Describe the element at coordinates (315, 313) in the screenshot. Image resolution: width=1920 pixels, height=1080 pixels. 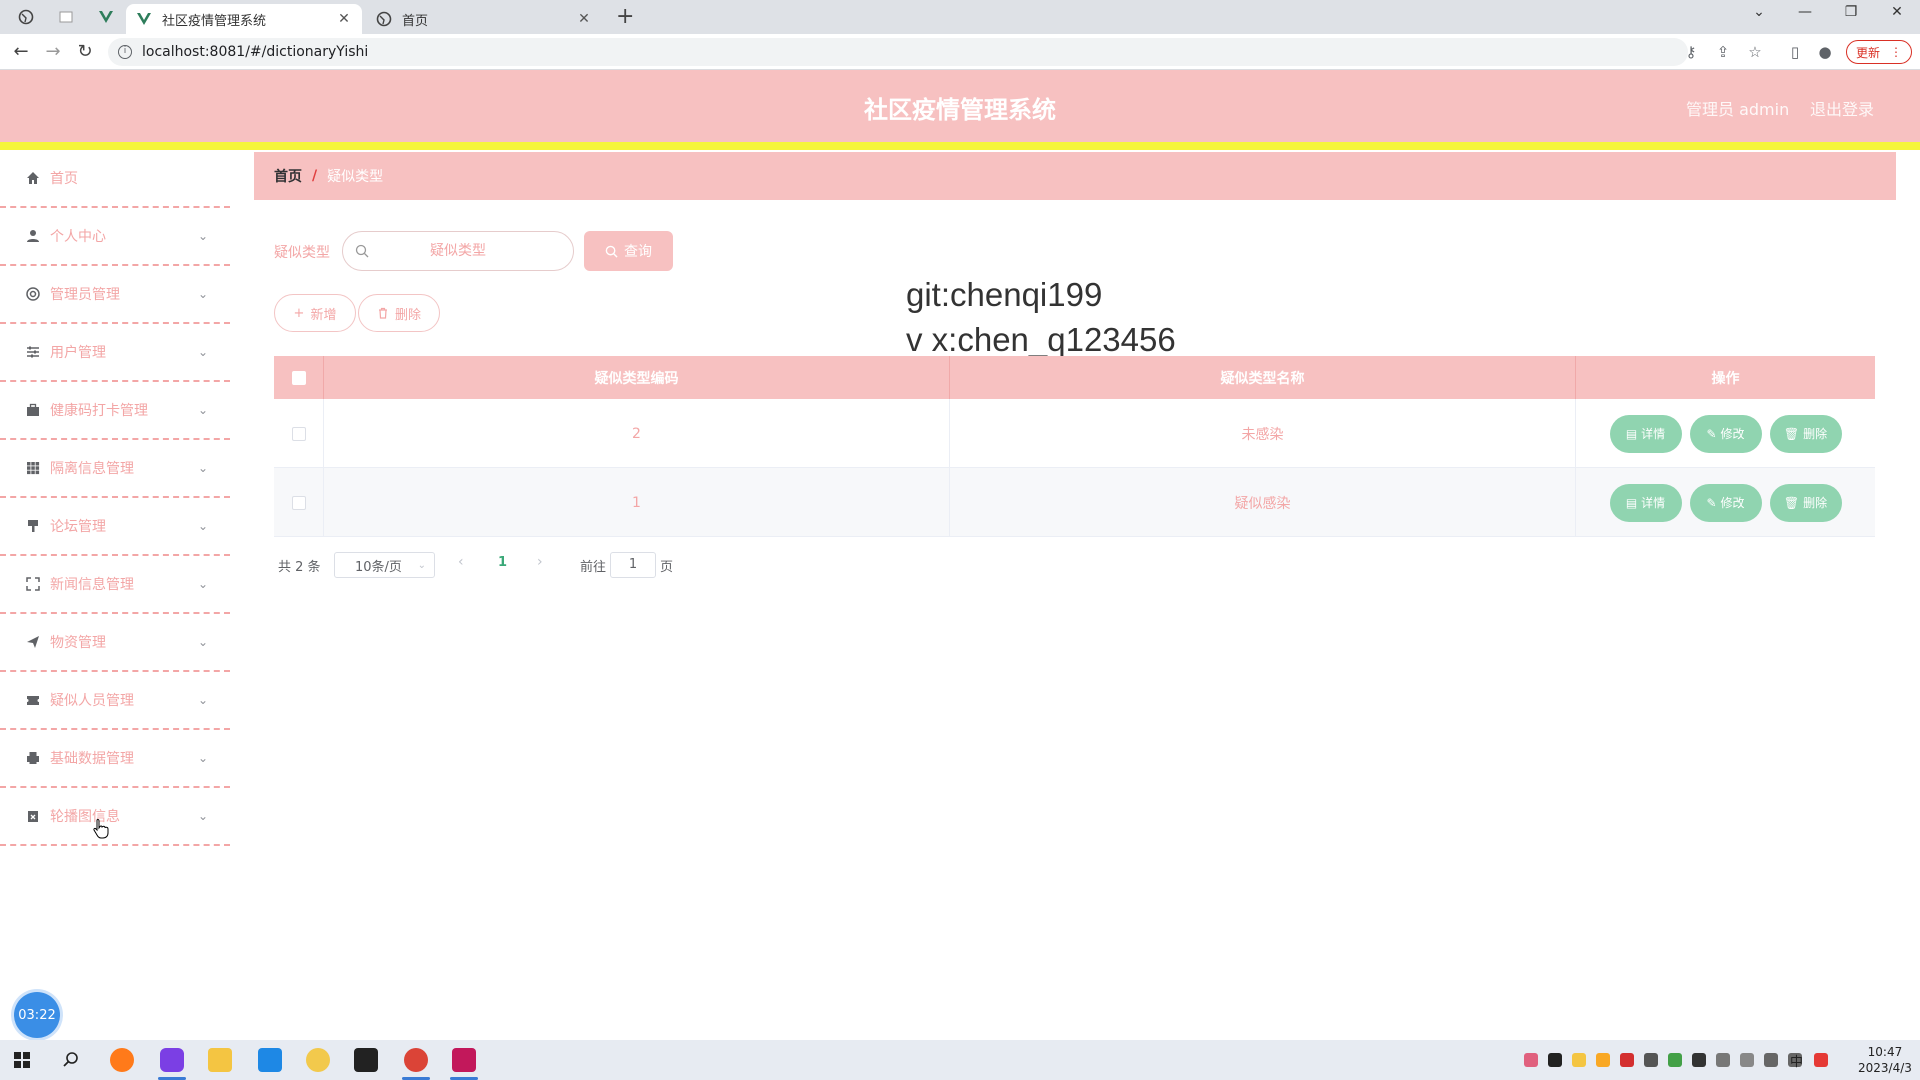
I see `add-button: + 新增` at that location.